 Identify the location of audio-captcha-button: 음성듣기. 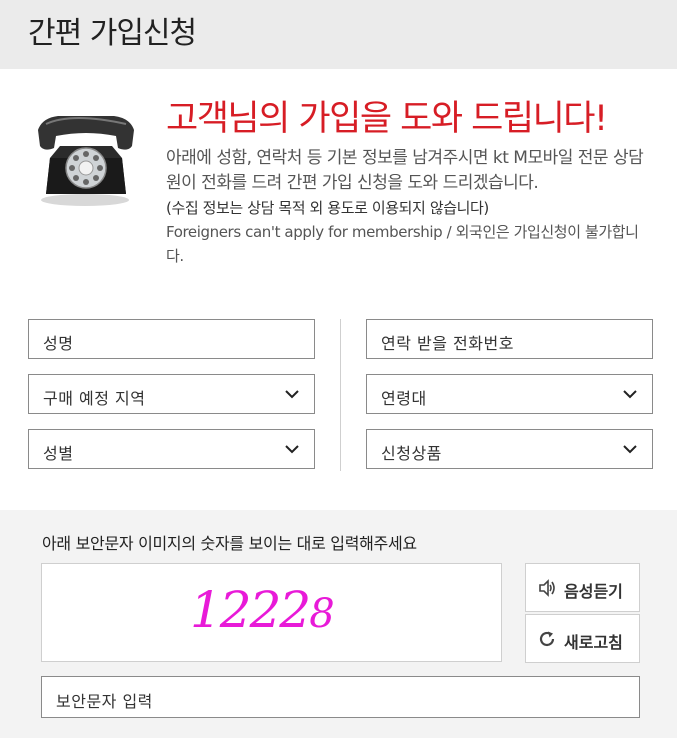
(582, 587).